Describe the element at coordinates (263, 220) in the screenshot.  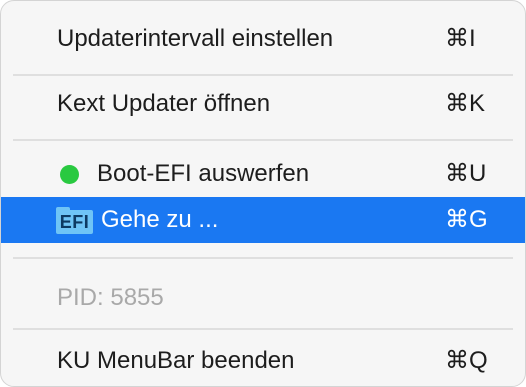
I see `menu-item-go-to: EFI Gehe zu ... ⌘G` at that location.